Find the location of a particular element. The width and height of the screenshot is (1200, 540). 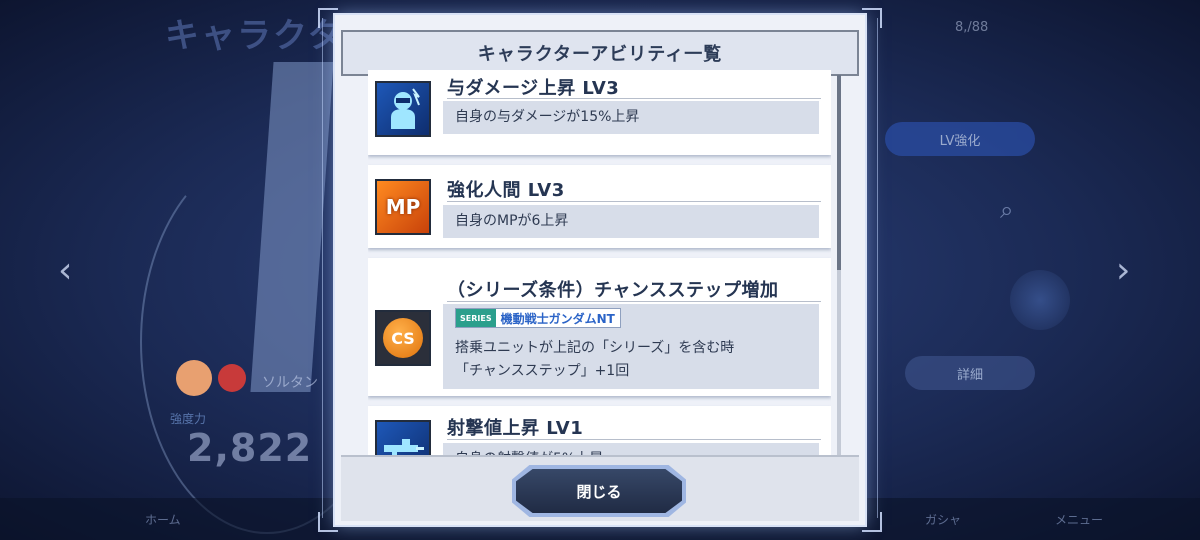

ability-card: 与ダメージ上昇 LV3 自身の与ダメージが15%上昇 is located at coordinates (599, 112).